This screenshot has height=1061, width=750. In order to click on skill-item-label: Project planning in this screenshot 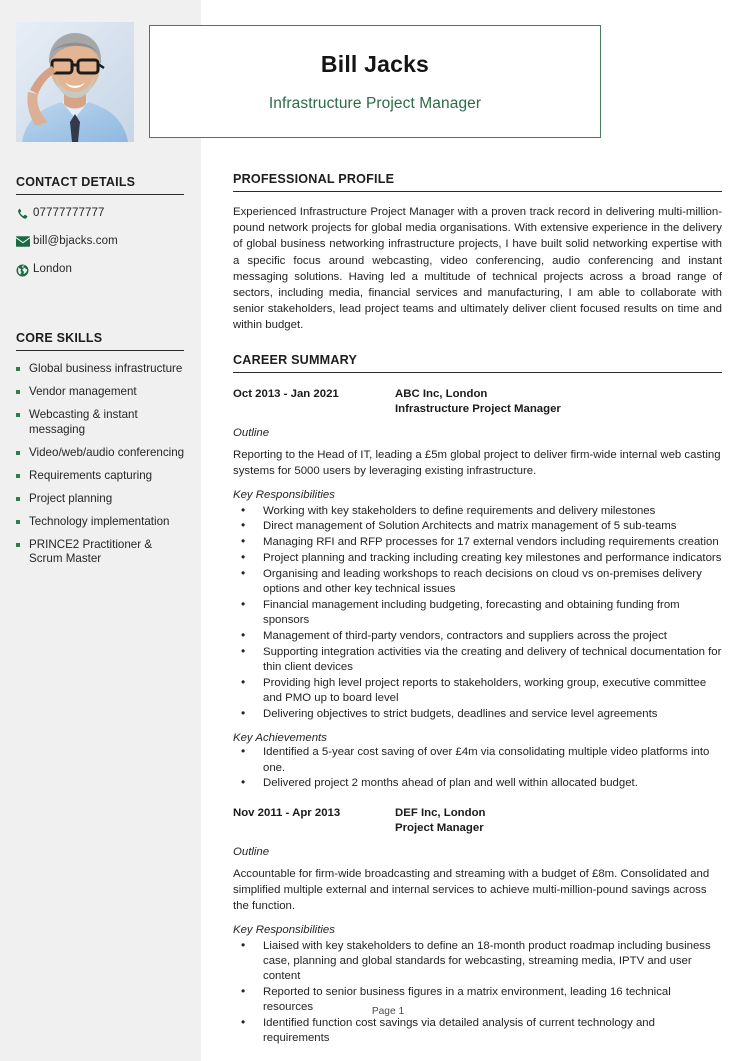, I will do `click(71, 498)`.